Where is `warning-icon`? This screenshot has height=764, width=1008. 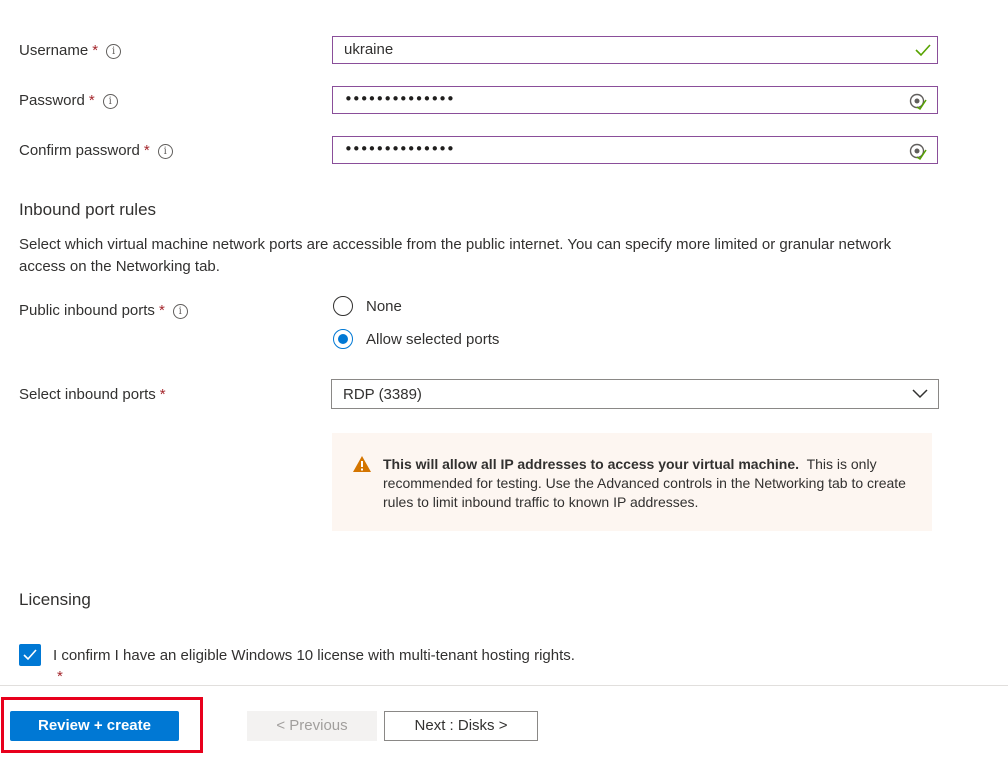 warning-icon is located at coordinates (362, 464).